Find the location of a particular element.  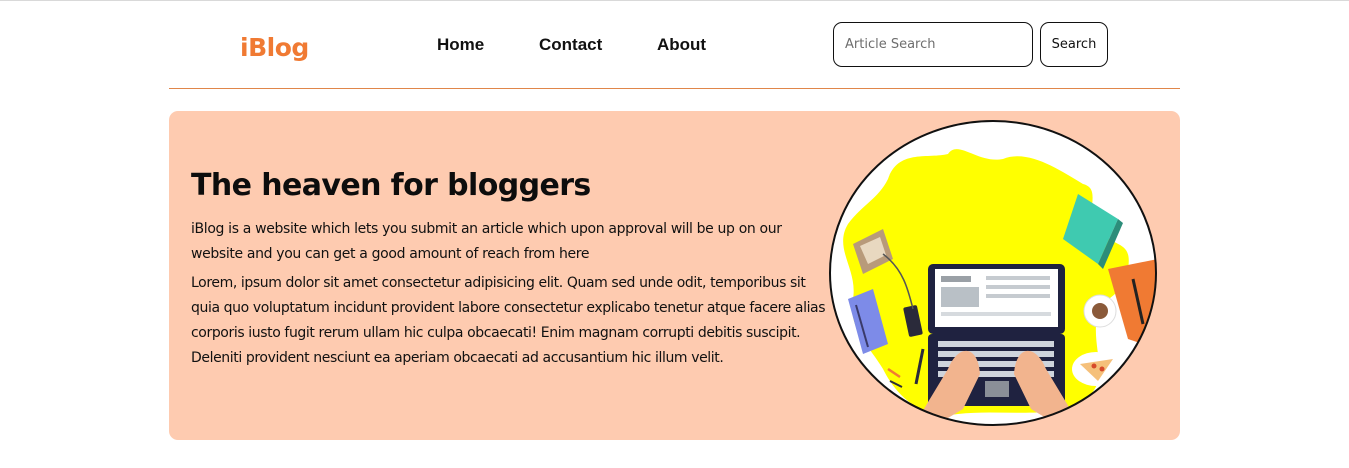

nav-link-contact: Contact is located at coordinates (570, 45).